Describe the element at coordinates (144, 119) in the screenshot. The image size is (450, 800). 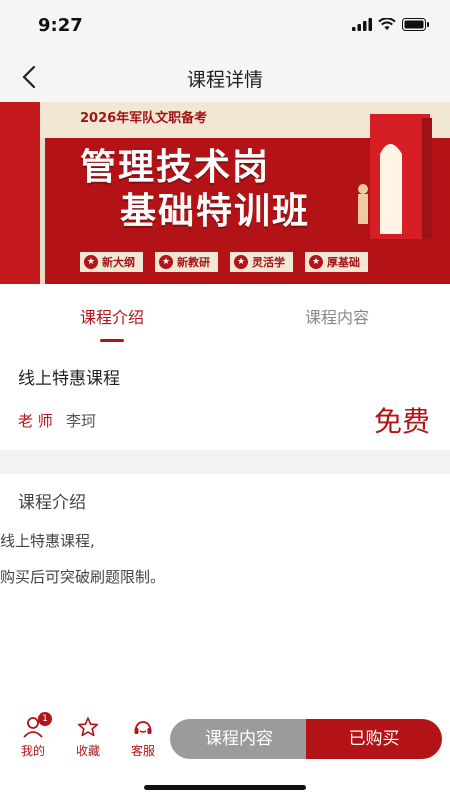
I see `banner-tag: 2026年军队文职备考` at that location.